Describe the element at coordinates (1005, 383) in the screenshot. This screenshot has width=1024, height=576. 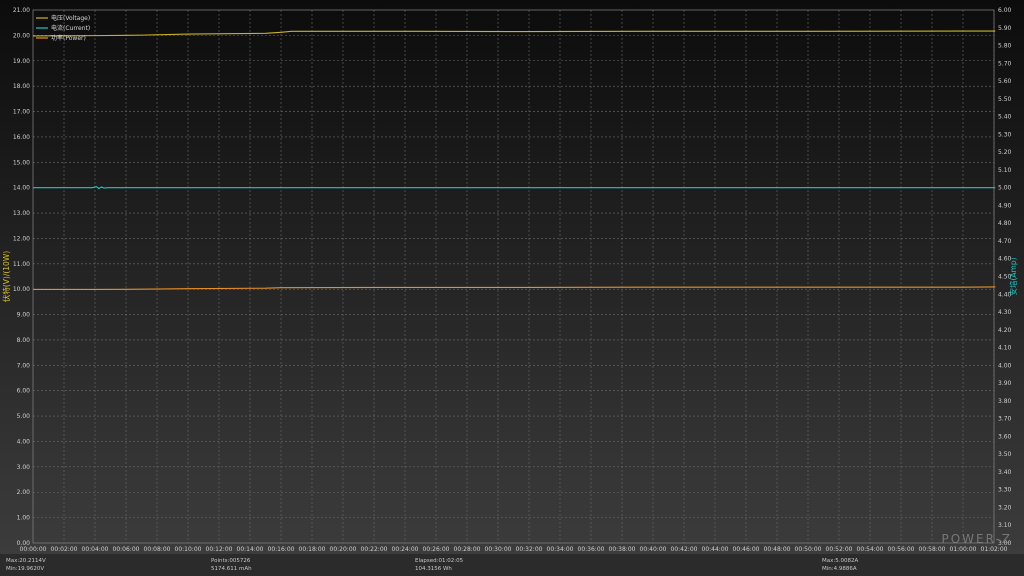
I see `y-right-tick-label: 3.90` at that location.